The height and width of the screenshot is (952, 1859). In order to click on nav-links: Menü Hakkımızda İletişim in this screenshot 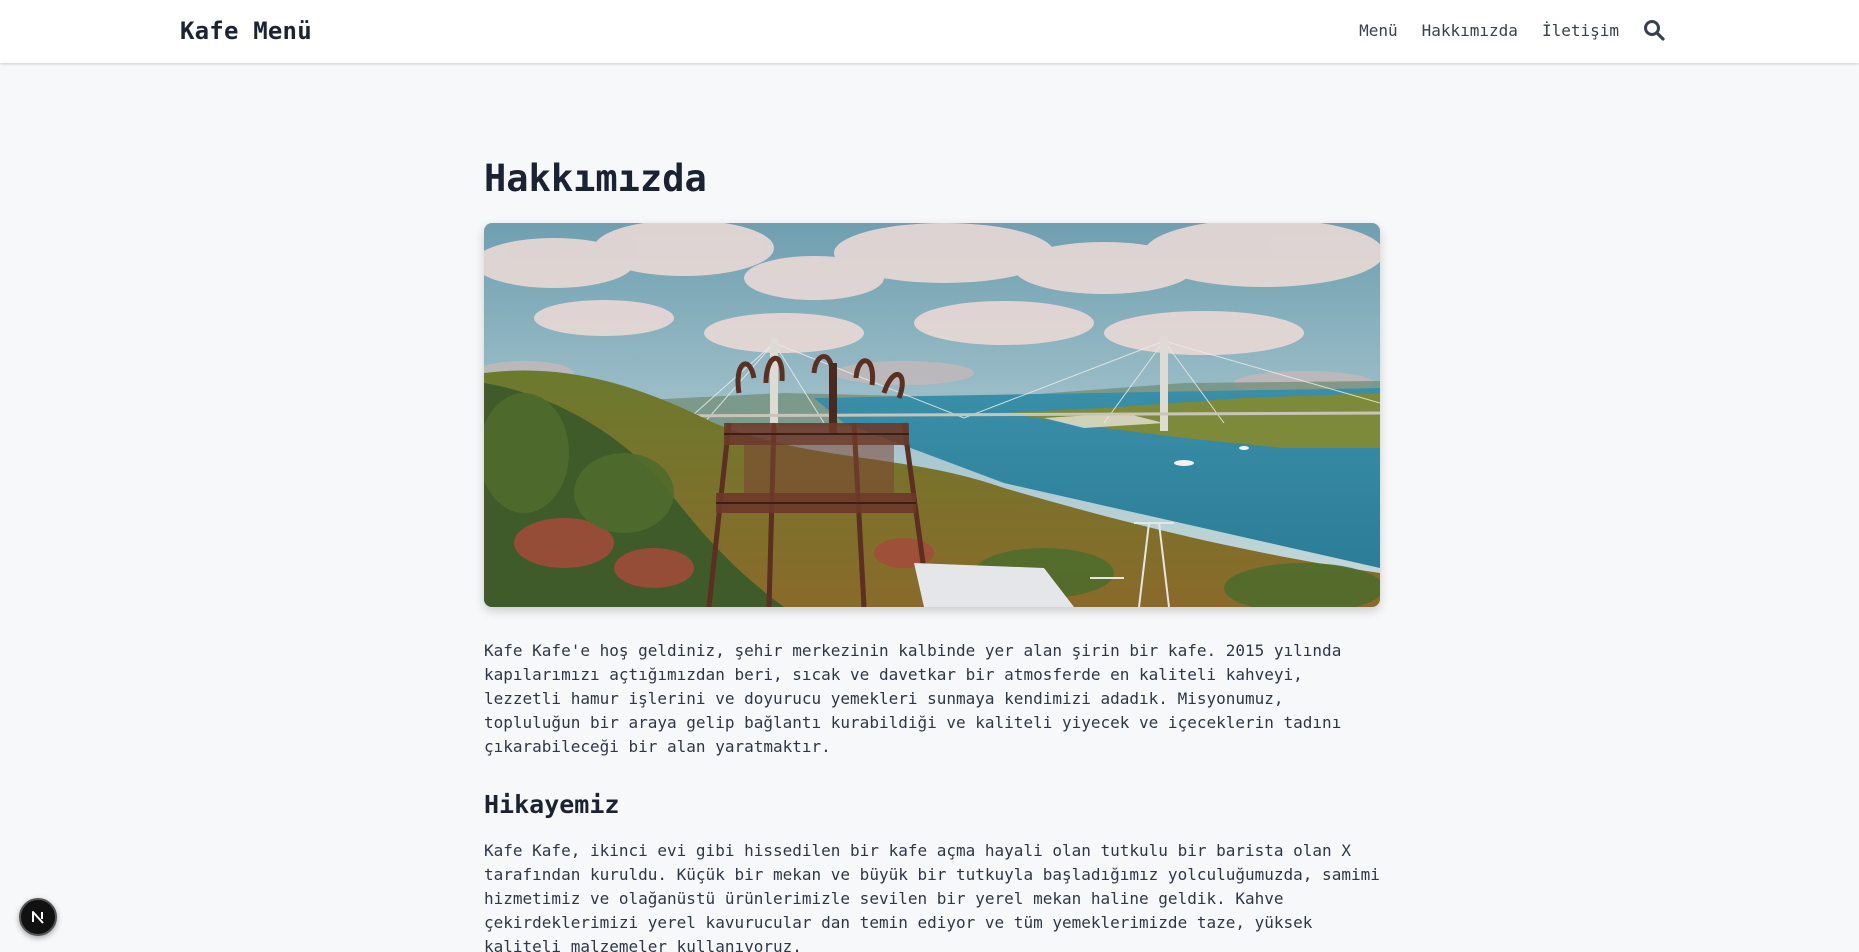, I will do `click(1512, 30)`.